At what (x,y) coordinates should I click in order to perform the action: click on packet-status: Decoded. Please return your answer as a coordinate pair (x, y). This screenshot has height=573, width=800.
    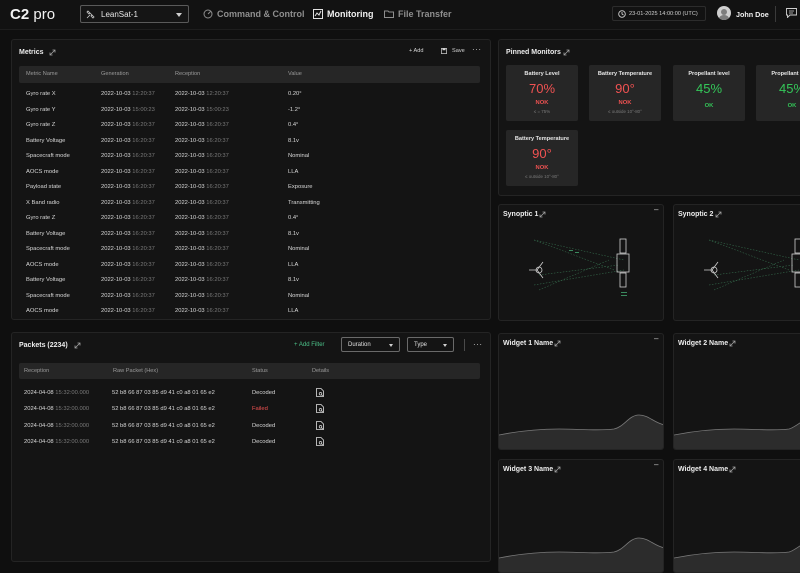
    Looking at the image, I should click on (264, 425).